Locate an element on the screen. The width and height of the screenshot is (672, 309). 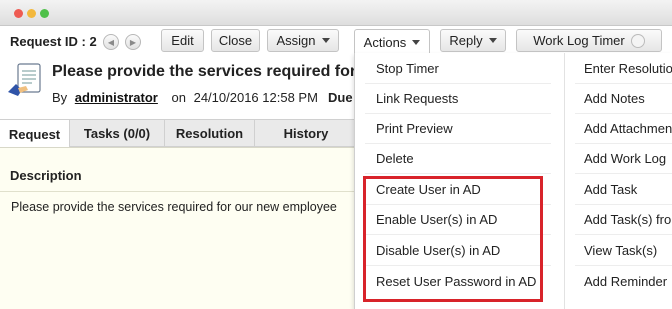
tab-tasks: Tasks (0/0) is located at coordinates (117, 133).